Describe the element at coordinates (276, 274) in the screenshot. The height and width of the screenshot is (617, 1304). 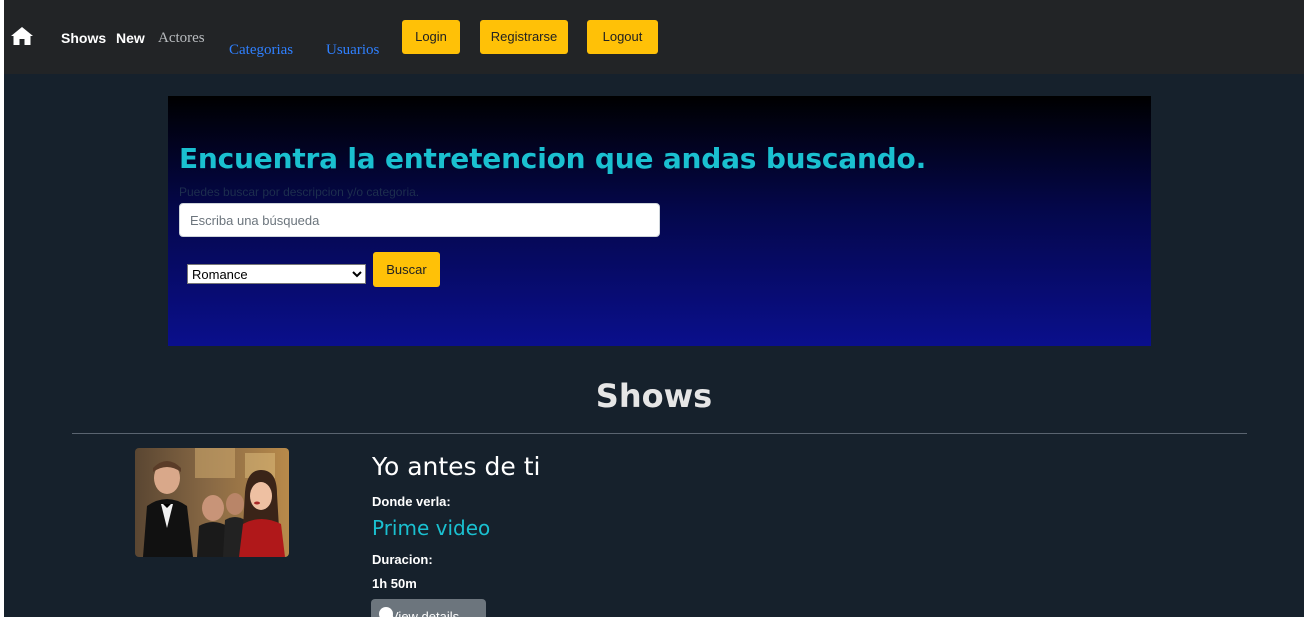
I see `category-select: Romance` at that location.